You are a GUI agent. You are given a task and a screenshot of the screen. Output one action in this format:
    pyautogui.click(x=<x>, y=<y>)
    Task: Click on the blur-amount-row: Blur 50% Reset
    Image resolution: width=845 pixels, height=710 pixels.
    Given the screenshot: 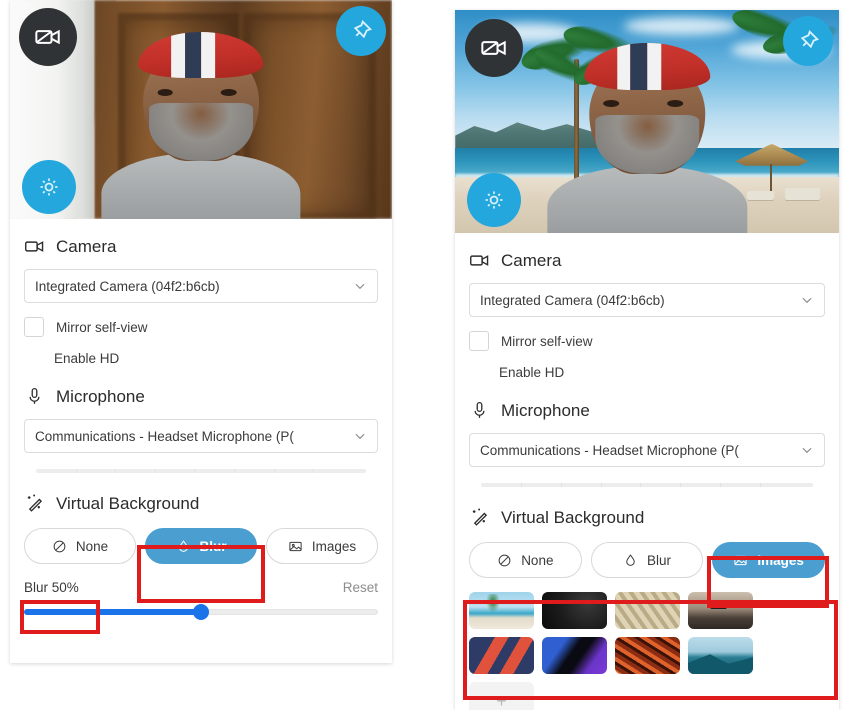 What is the action you would take?
    pyautogui.click(x=201, y=587)
    